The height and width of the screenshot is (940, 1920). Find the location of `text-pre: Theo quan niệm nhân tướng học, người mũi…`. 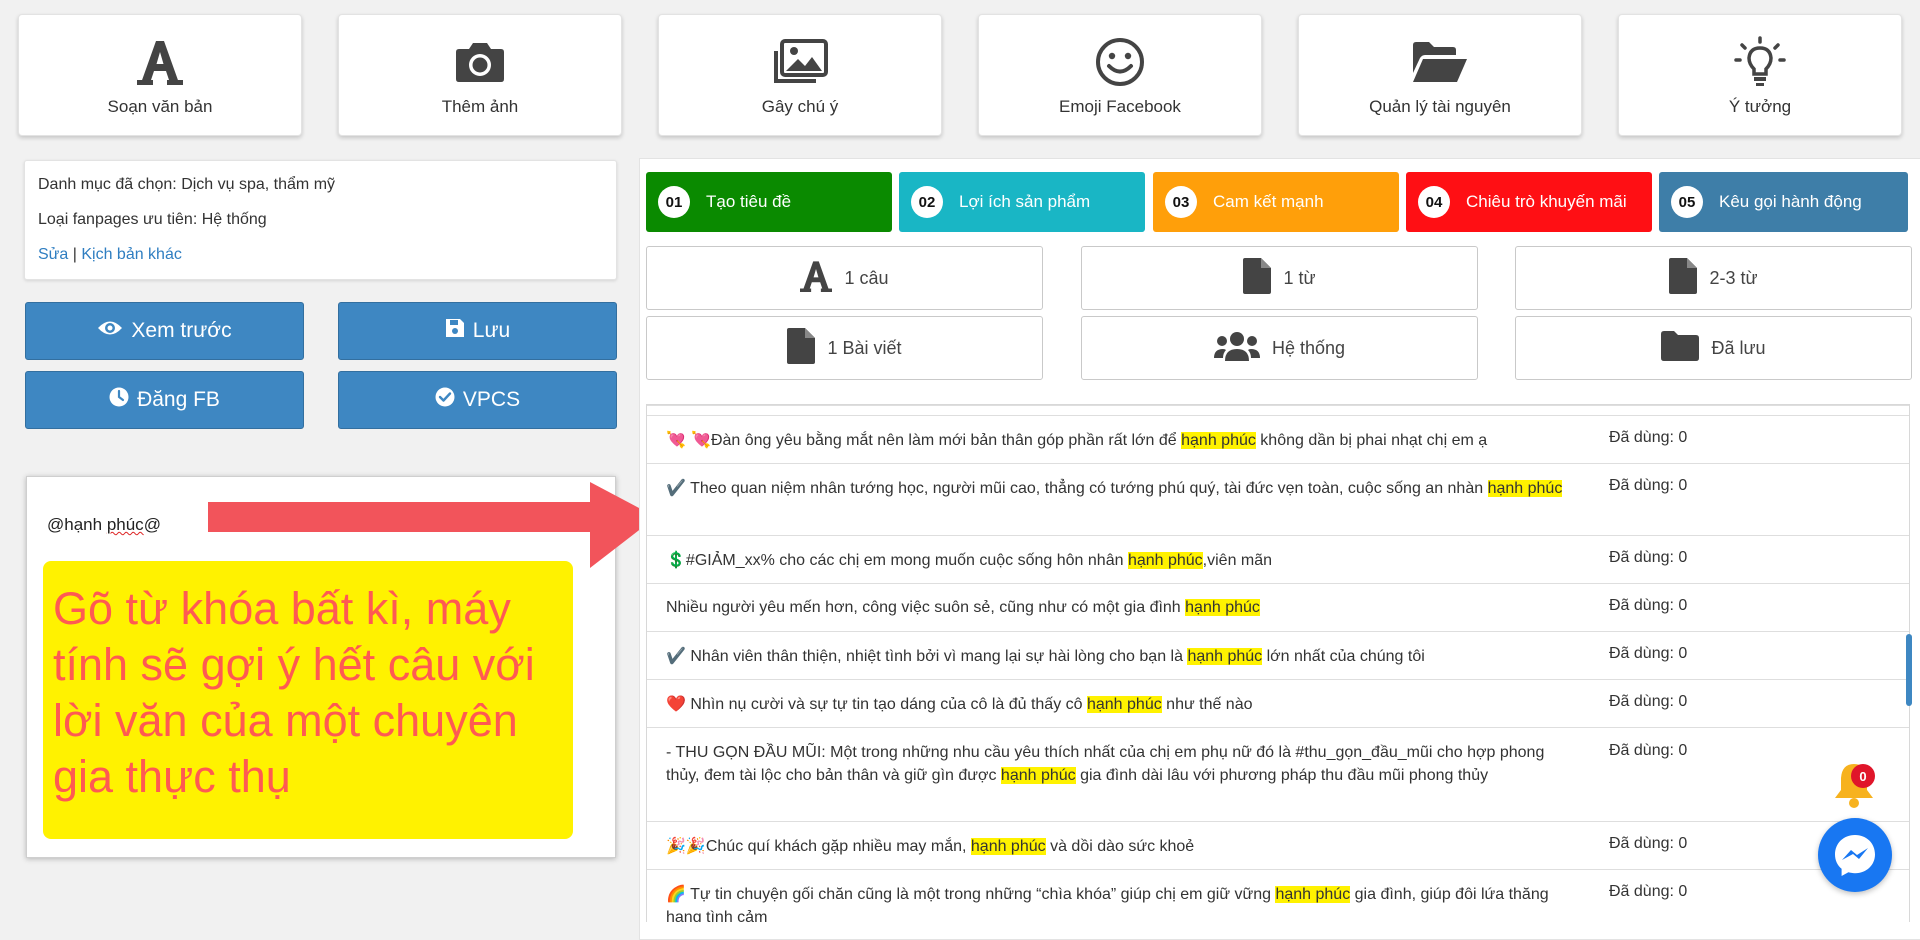

text-pre: Theo quan niệm nhân tướng học, người mũi… is located at coordinates (1086, 488).